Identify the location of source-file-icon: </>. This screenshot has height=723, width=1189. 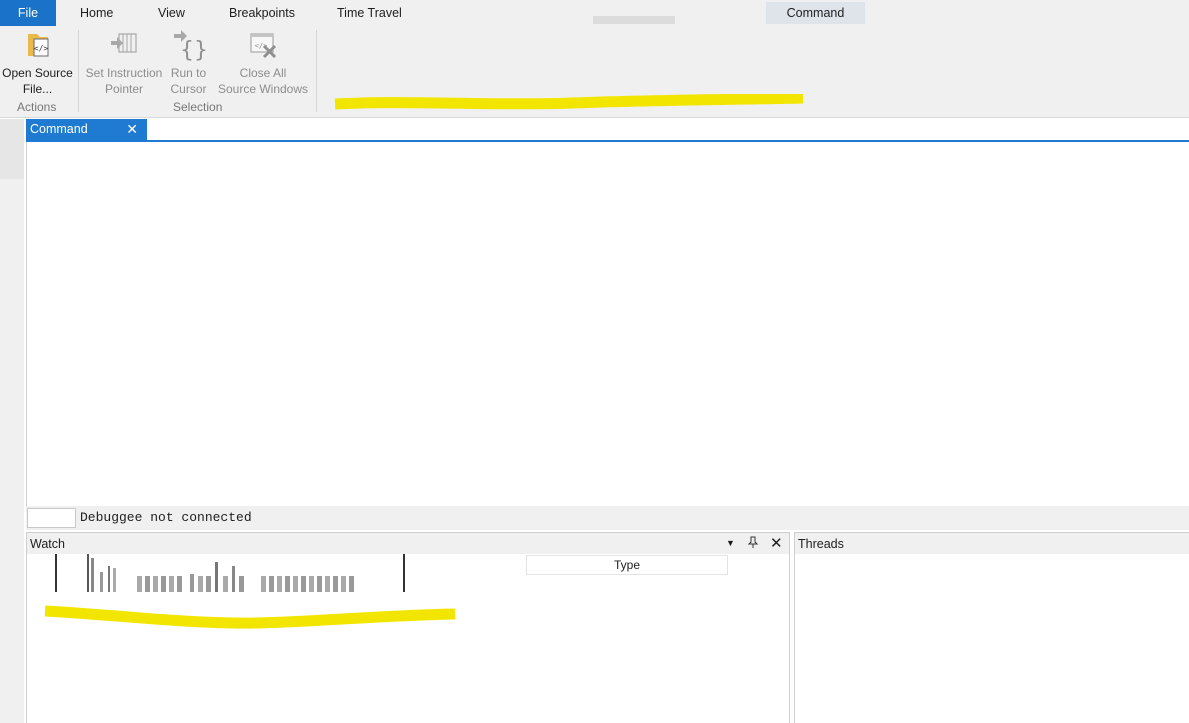
(37, 45).